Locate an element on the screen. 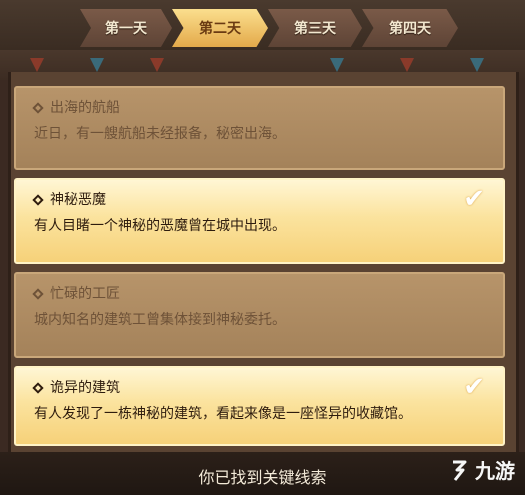  clue-description: 近日，有一艘航船未经报备，秘密出海。 is located at coordinates (160, 134).